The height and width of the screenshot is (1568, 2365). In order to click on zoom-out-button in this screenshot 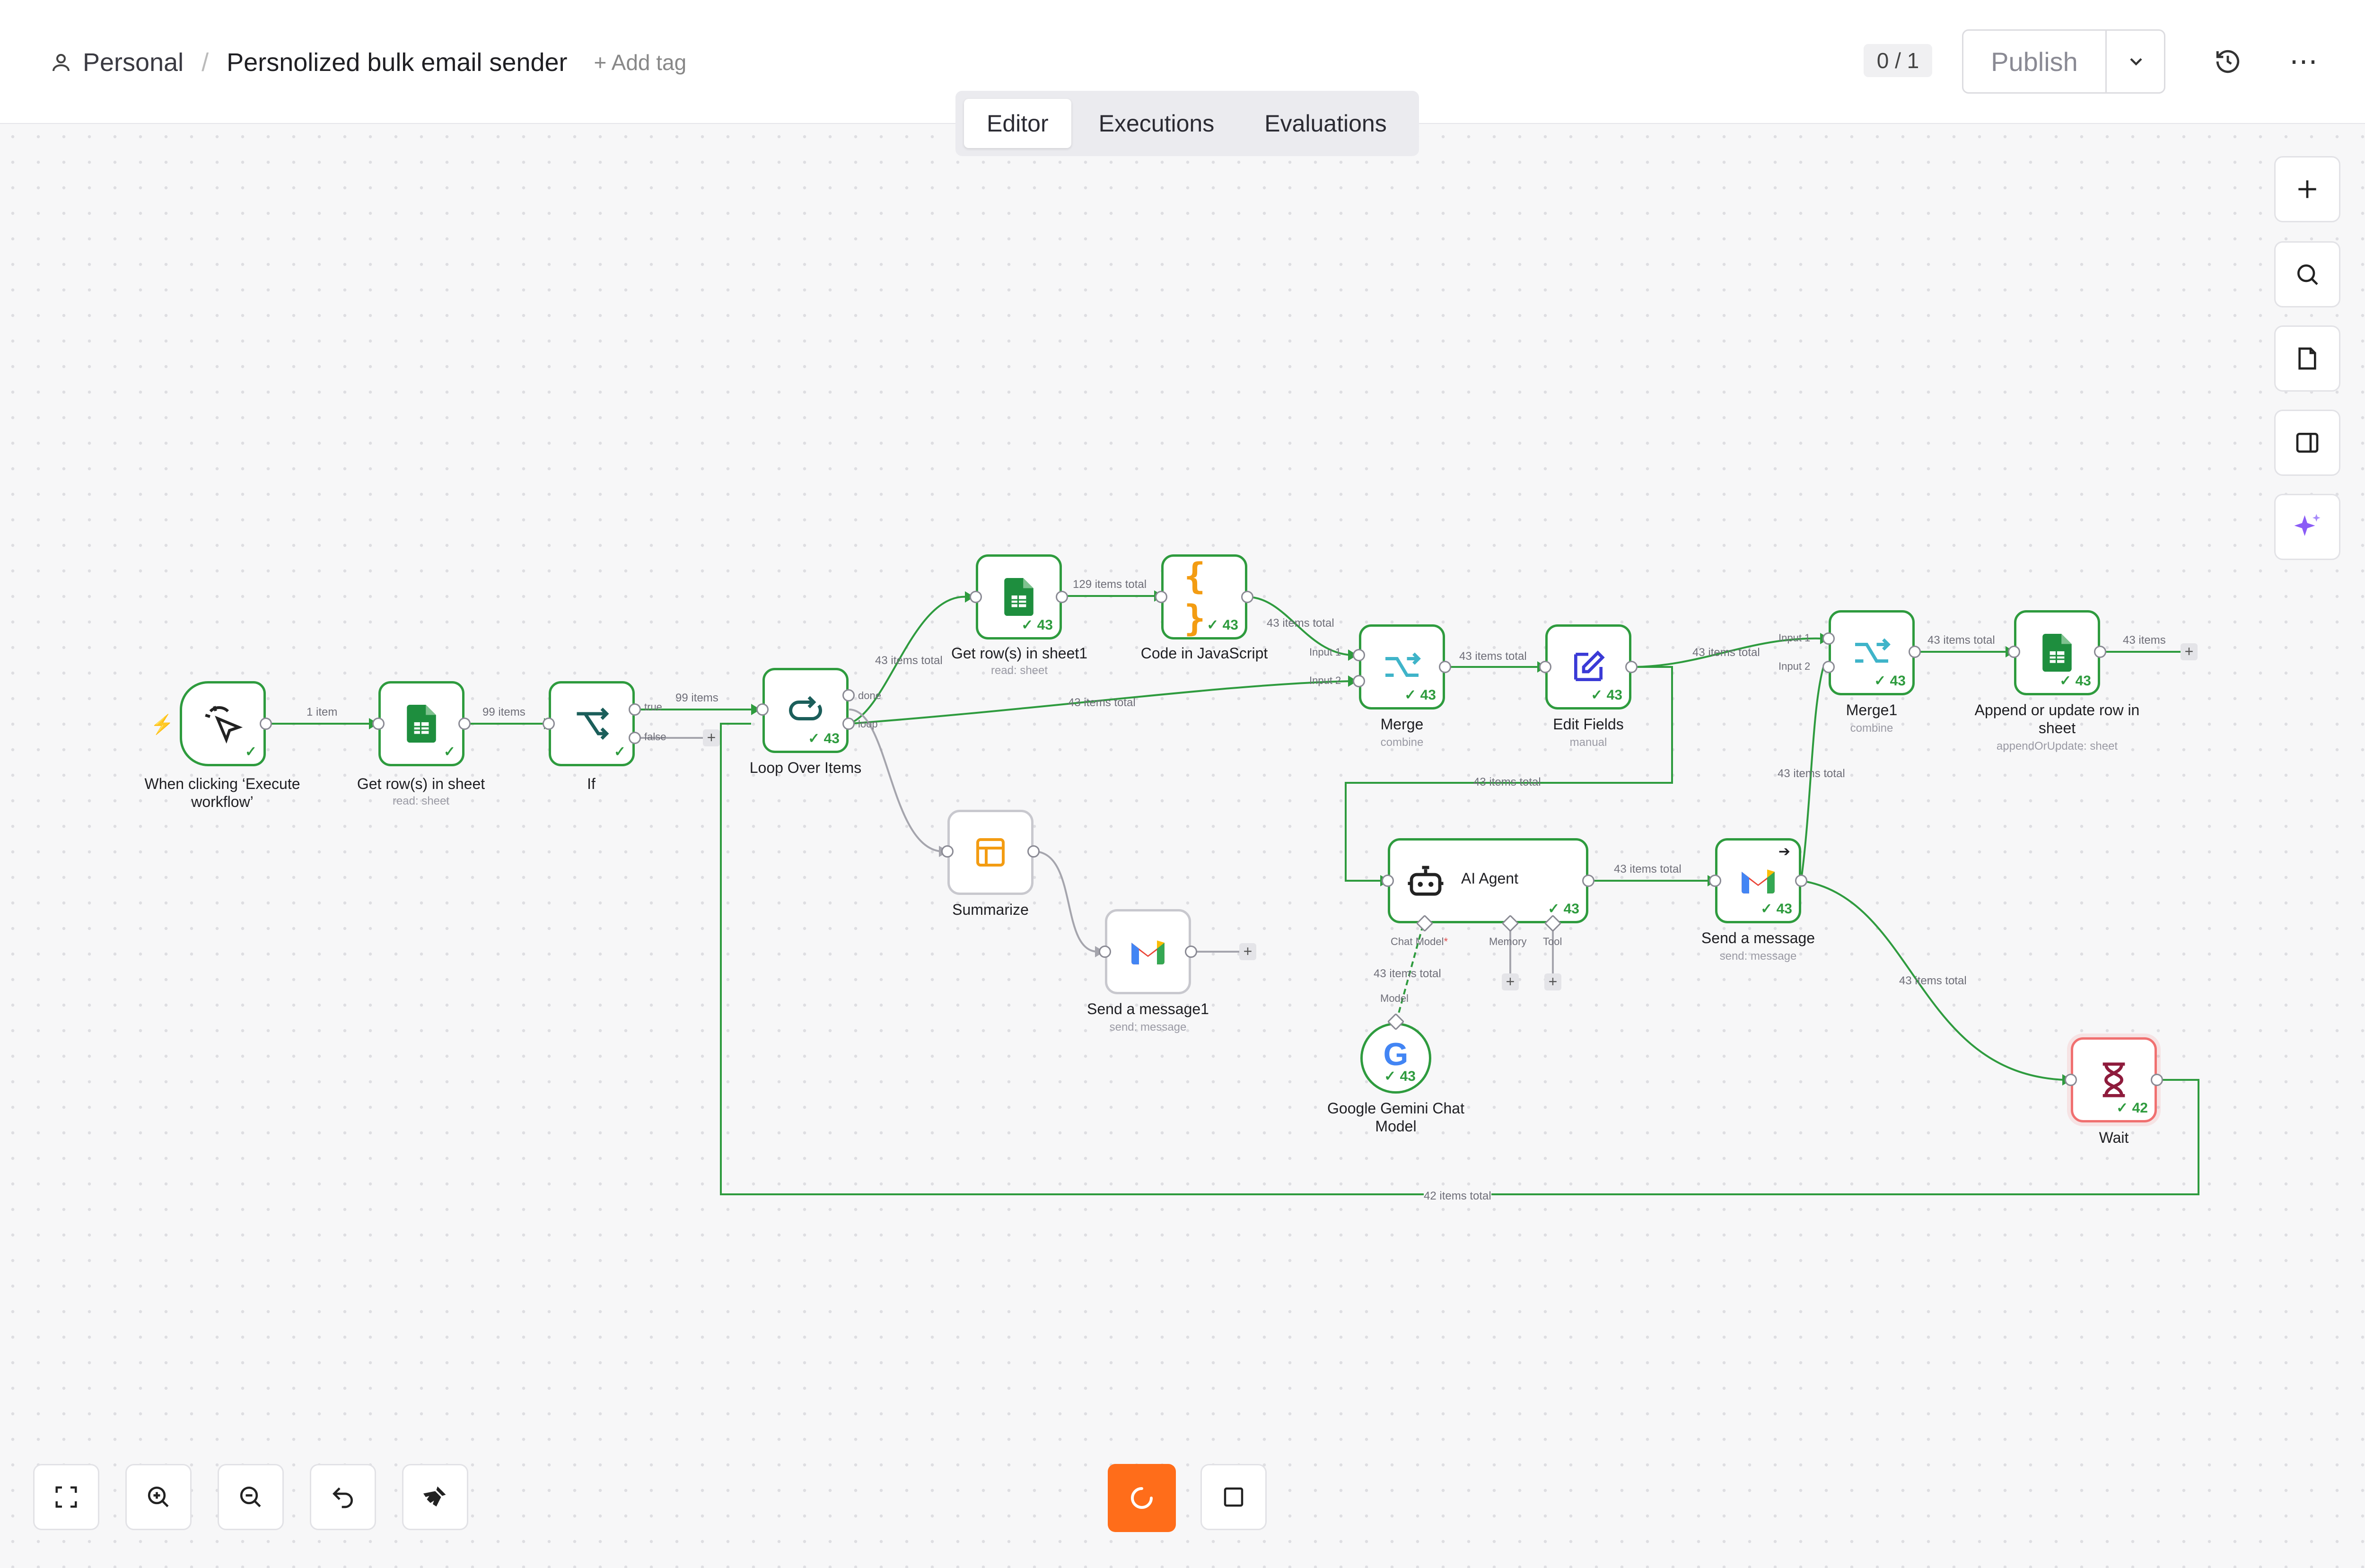, I will do `click(251, 1497)`.